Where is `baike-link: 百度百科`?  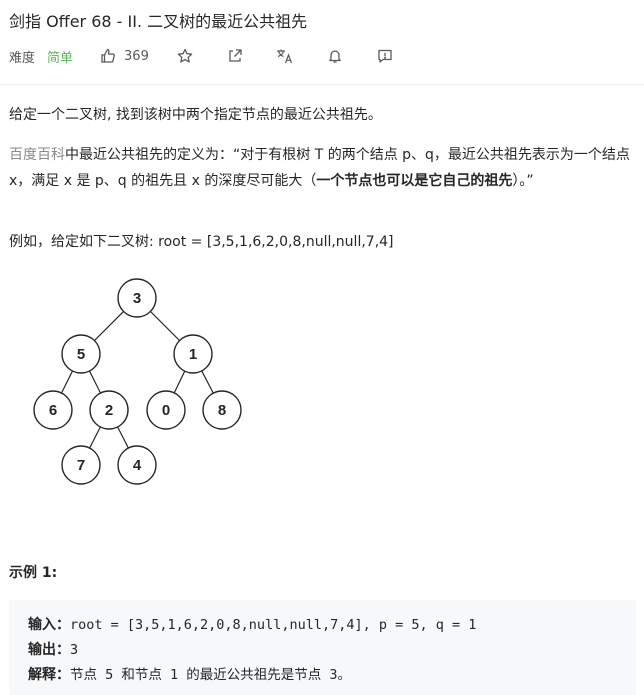 baike-link: 百度百科 is located at coordinates (37, 155).